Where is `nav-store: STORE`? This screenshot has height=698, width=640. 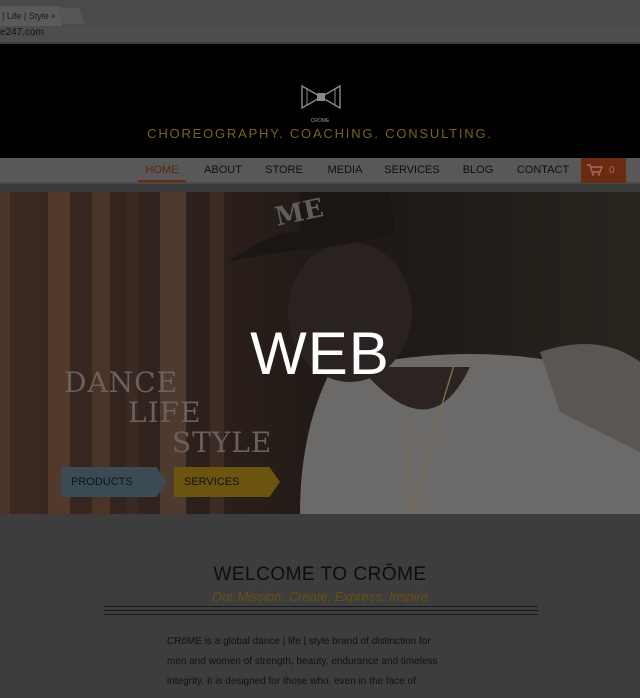 nav-store: STORE is located at coordinates (284, 170).